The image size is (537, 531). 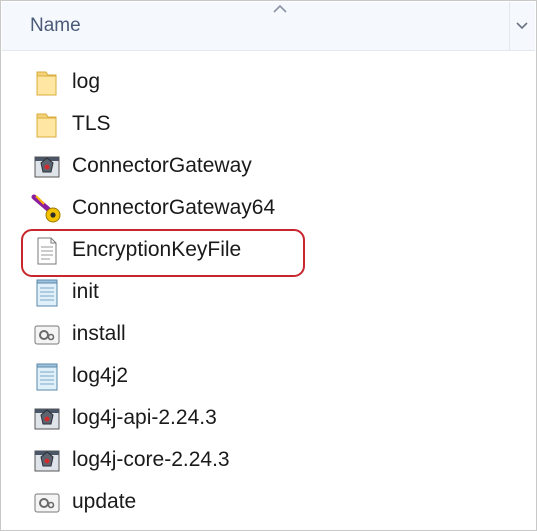 I want to click on file-row-init: init, so click(x=264, y=293).